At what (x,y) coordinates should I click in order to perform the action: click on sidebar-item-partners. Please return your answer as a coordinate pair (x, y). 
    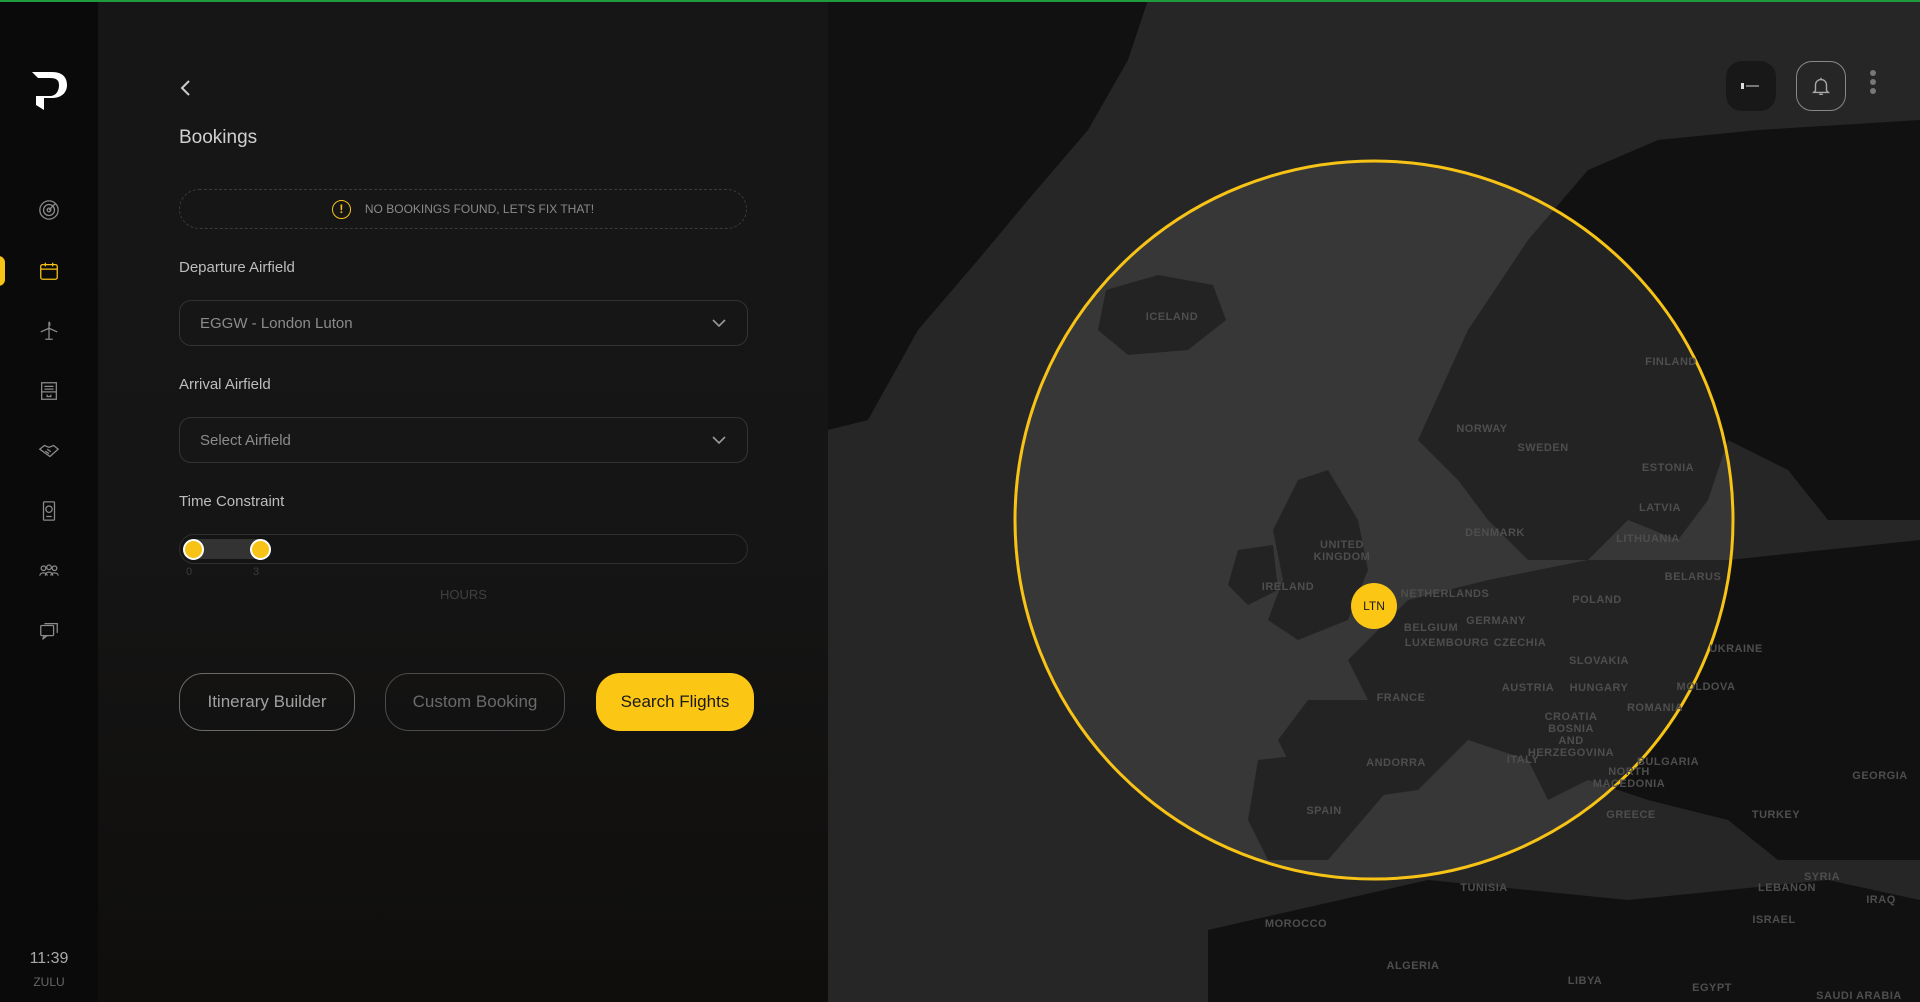
    Looking at the image, I should click on (49, 451).